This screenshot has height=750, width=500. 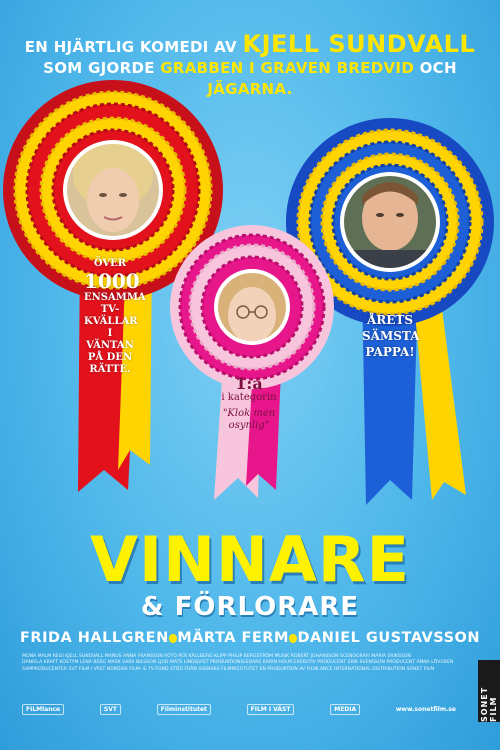 I want to click on red-ribbon-line: RÄTTE., so click(x=110, y=369).